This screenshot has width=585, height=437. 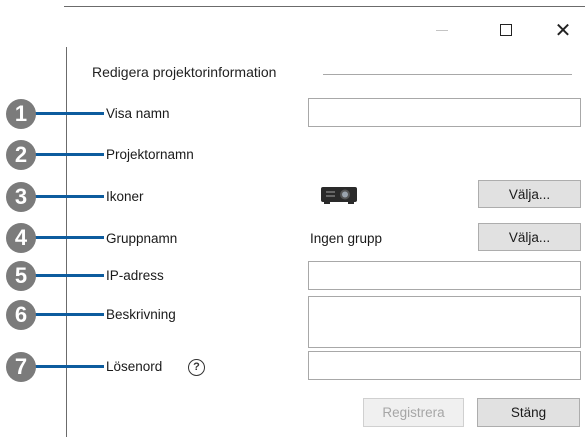 I want to click on minimize-icon, so click(x=442, y=30).